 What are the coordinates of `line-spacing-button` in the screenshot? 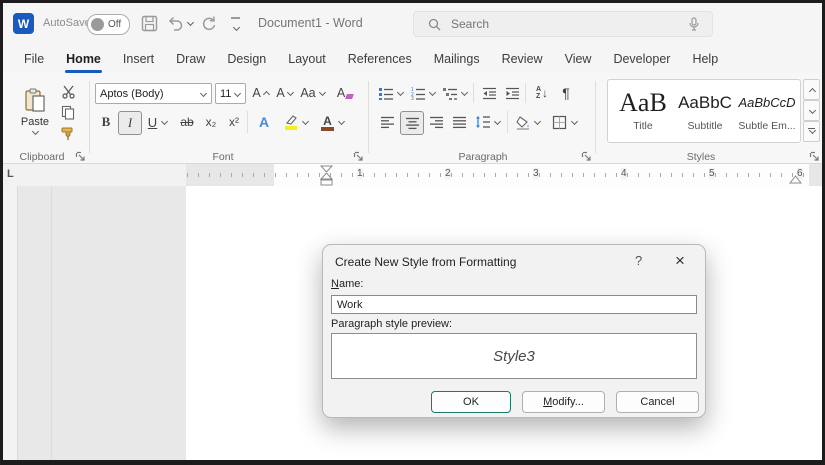 It's located at (488, 122).